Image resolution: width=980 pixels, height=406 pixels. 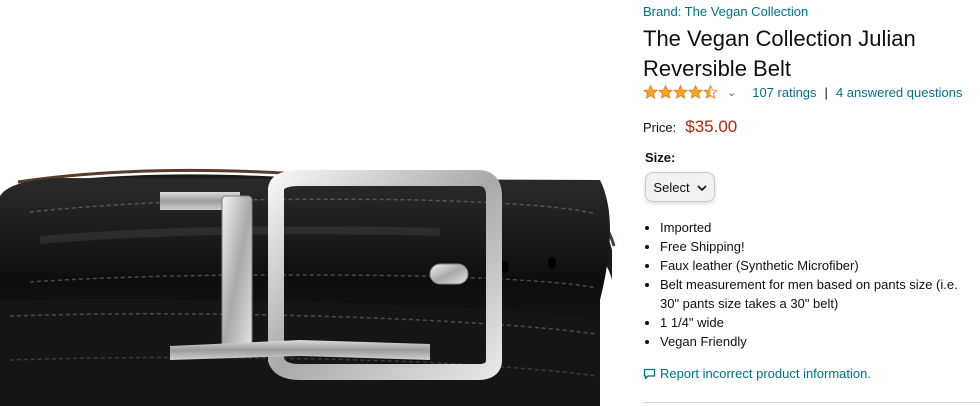 I want to click on chevron-down-icon: ⌄, so click(x=731, y=92).